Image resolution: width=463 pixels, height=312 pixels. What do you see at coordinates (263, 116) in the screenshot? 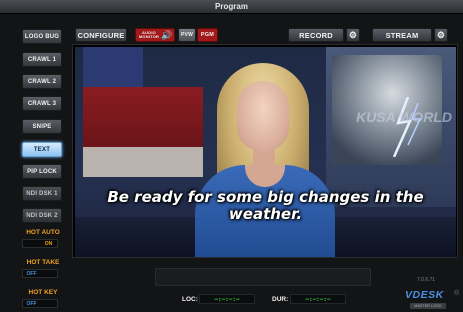
I see `anchor-face` at bounding box center [263, 116].